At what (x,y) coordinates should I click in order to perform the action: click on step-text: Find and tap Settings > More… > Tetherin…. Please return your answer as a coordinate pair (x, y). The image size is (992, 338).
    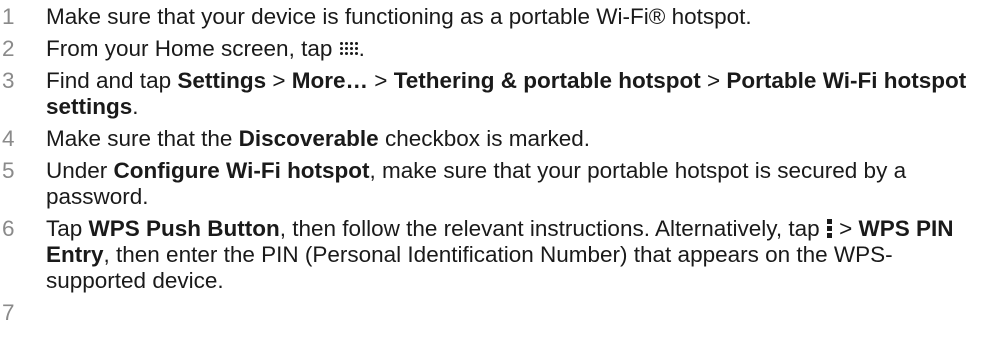
    Looking at the image, I should click on (519, 94).